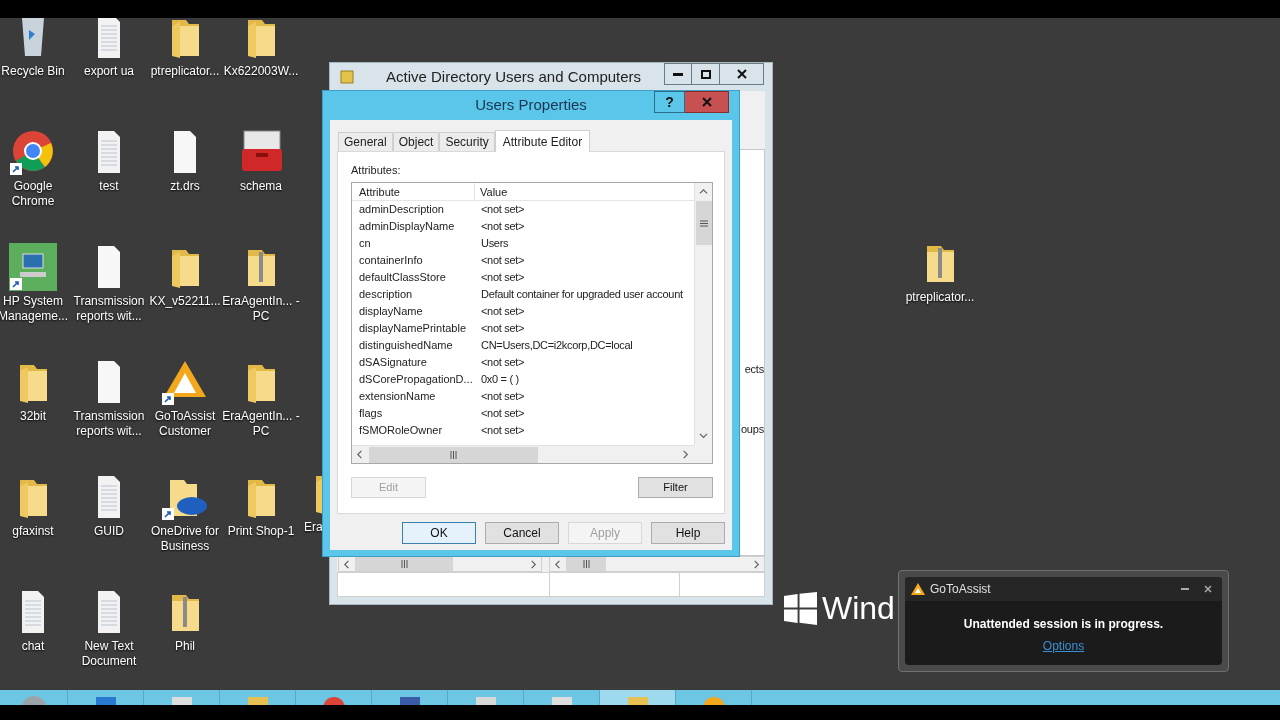 This screenshot has height=720, width=1280. Describe the element at coordinates (36, 71) in the screenshot. I see `desktop-icon-label: Recycle Bin` at that location.